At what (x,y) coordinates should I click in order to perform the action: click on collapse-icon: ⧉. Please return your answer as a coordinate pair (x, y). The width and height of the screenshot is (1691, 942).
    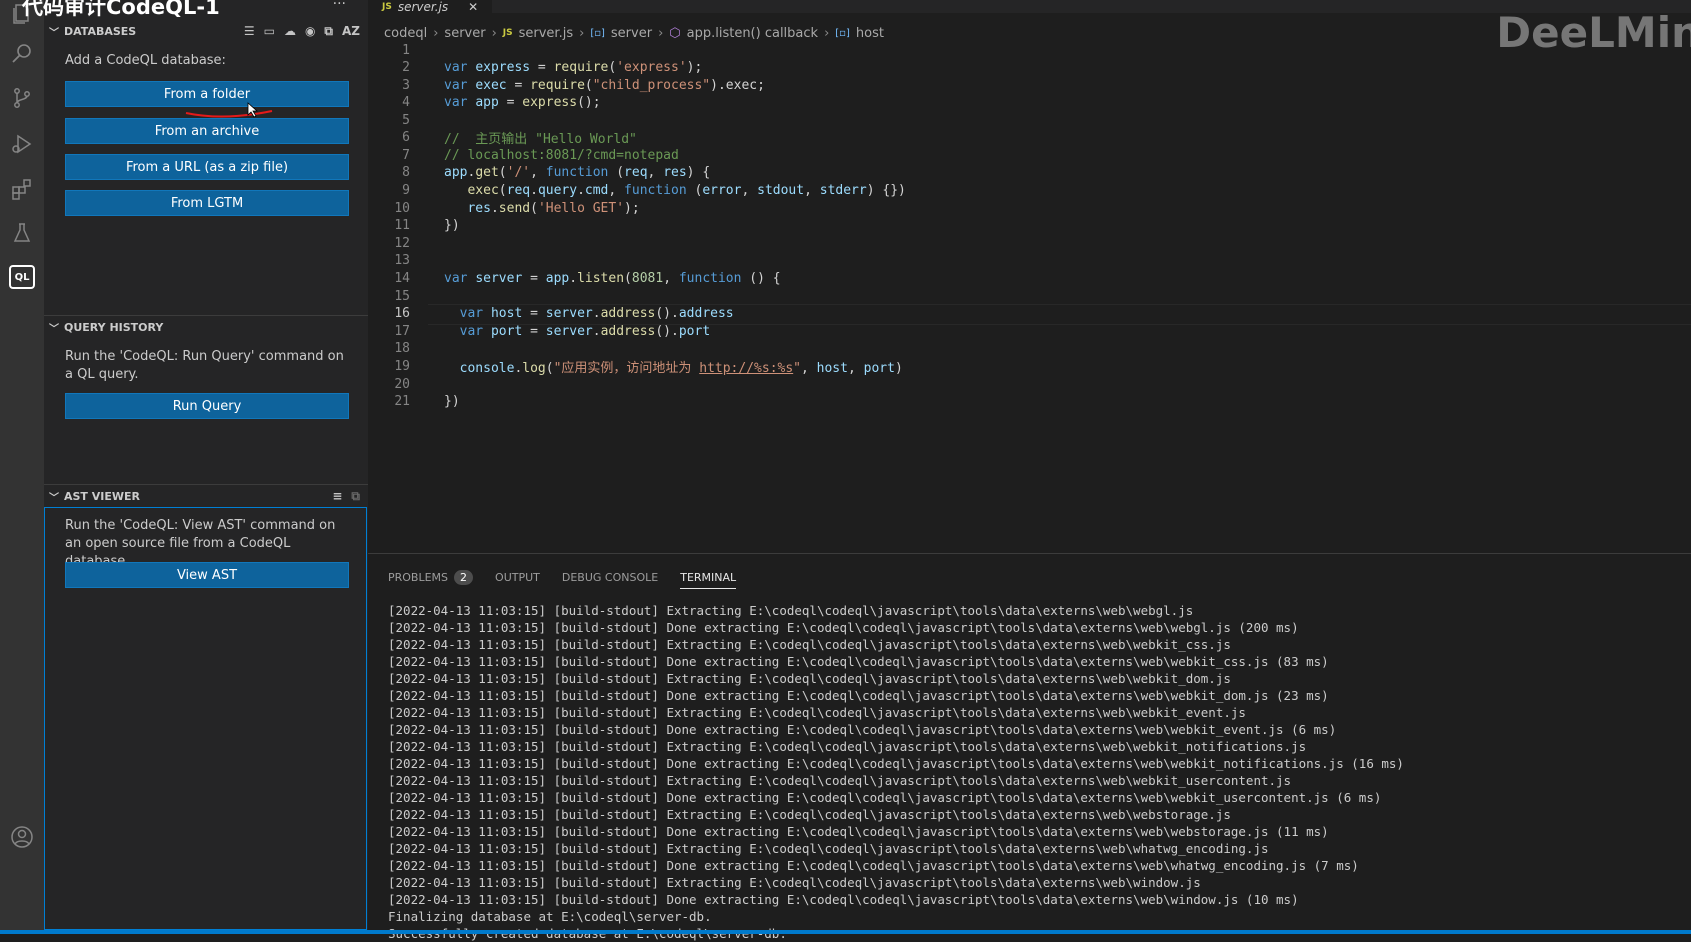
    Looking at the image, I should click on (355, 496).